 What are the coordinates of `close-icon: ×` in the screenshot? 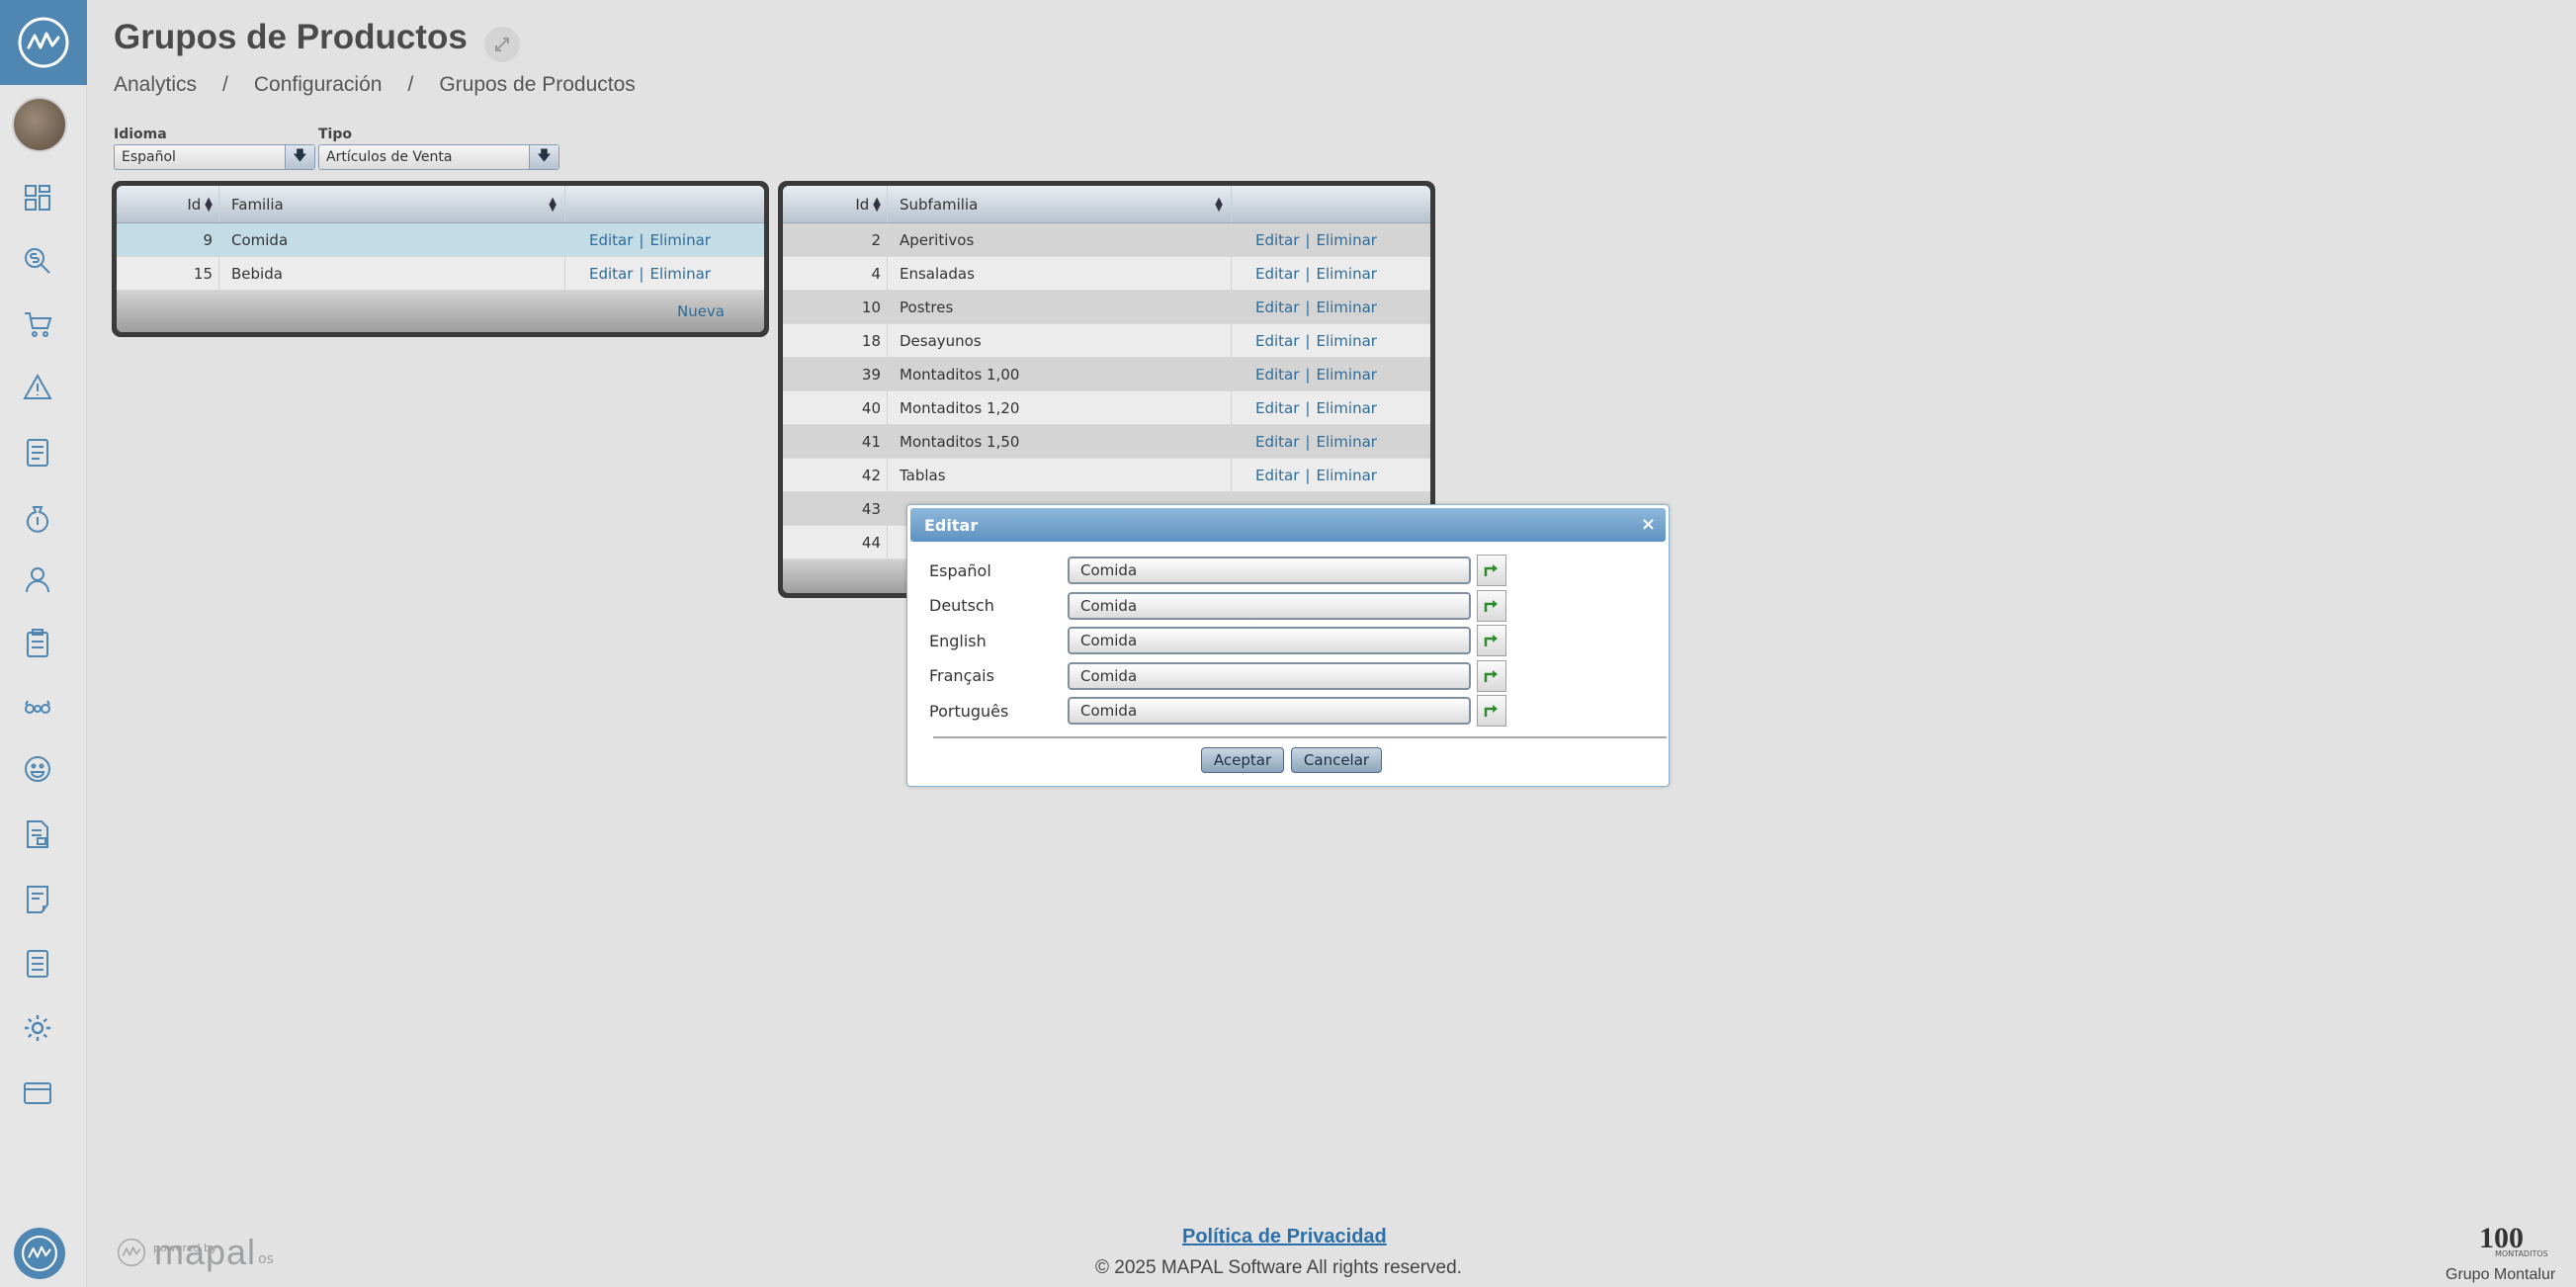 It's located at (1648, 524).